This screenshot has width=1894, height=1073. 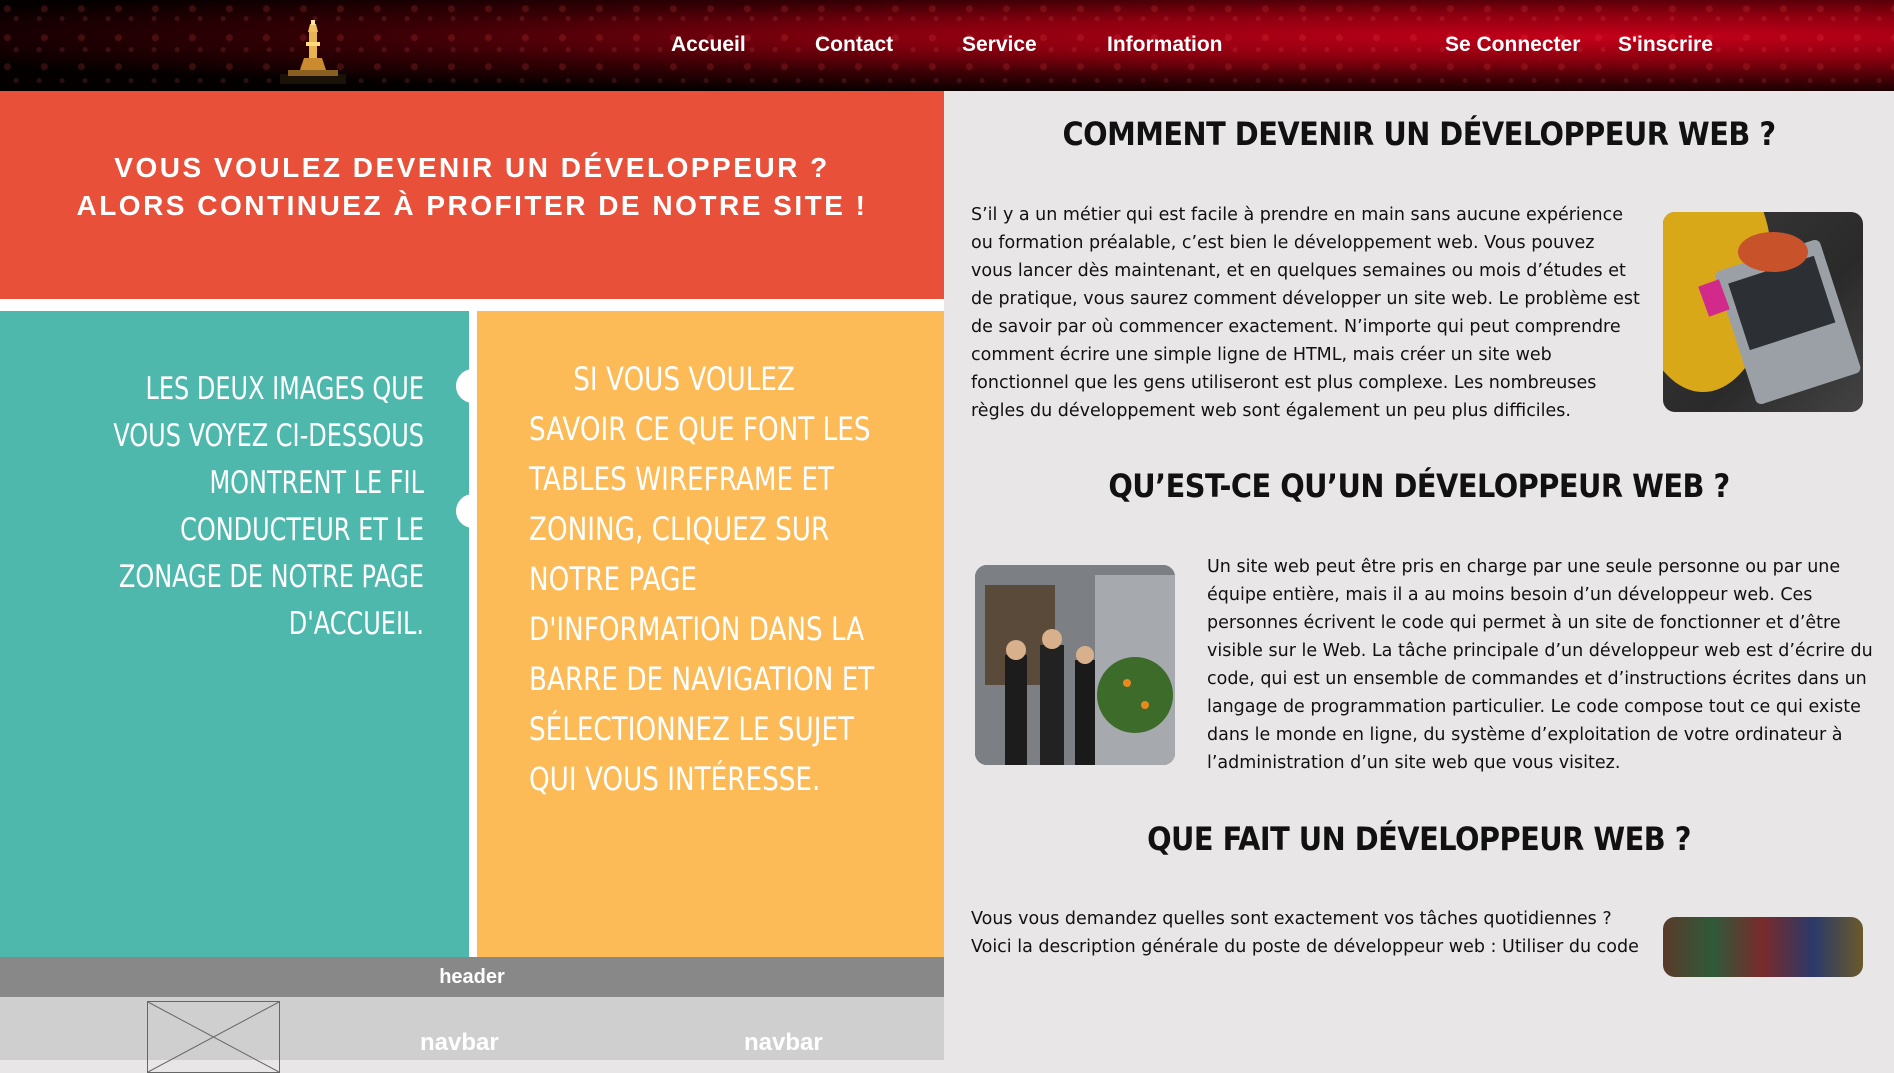 I want to click on bookshelf-photo, so click(x=1763, y=947).